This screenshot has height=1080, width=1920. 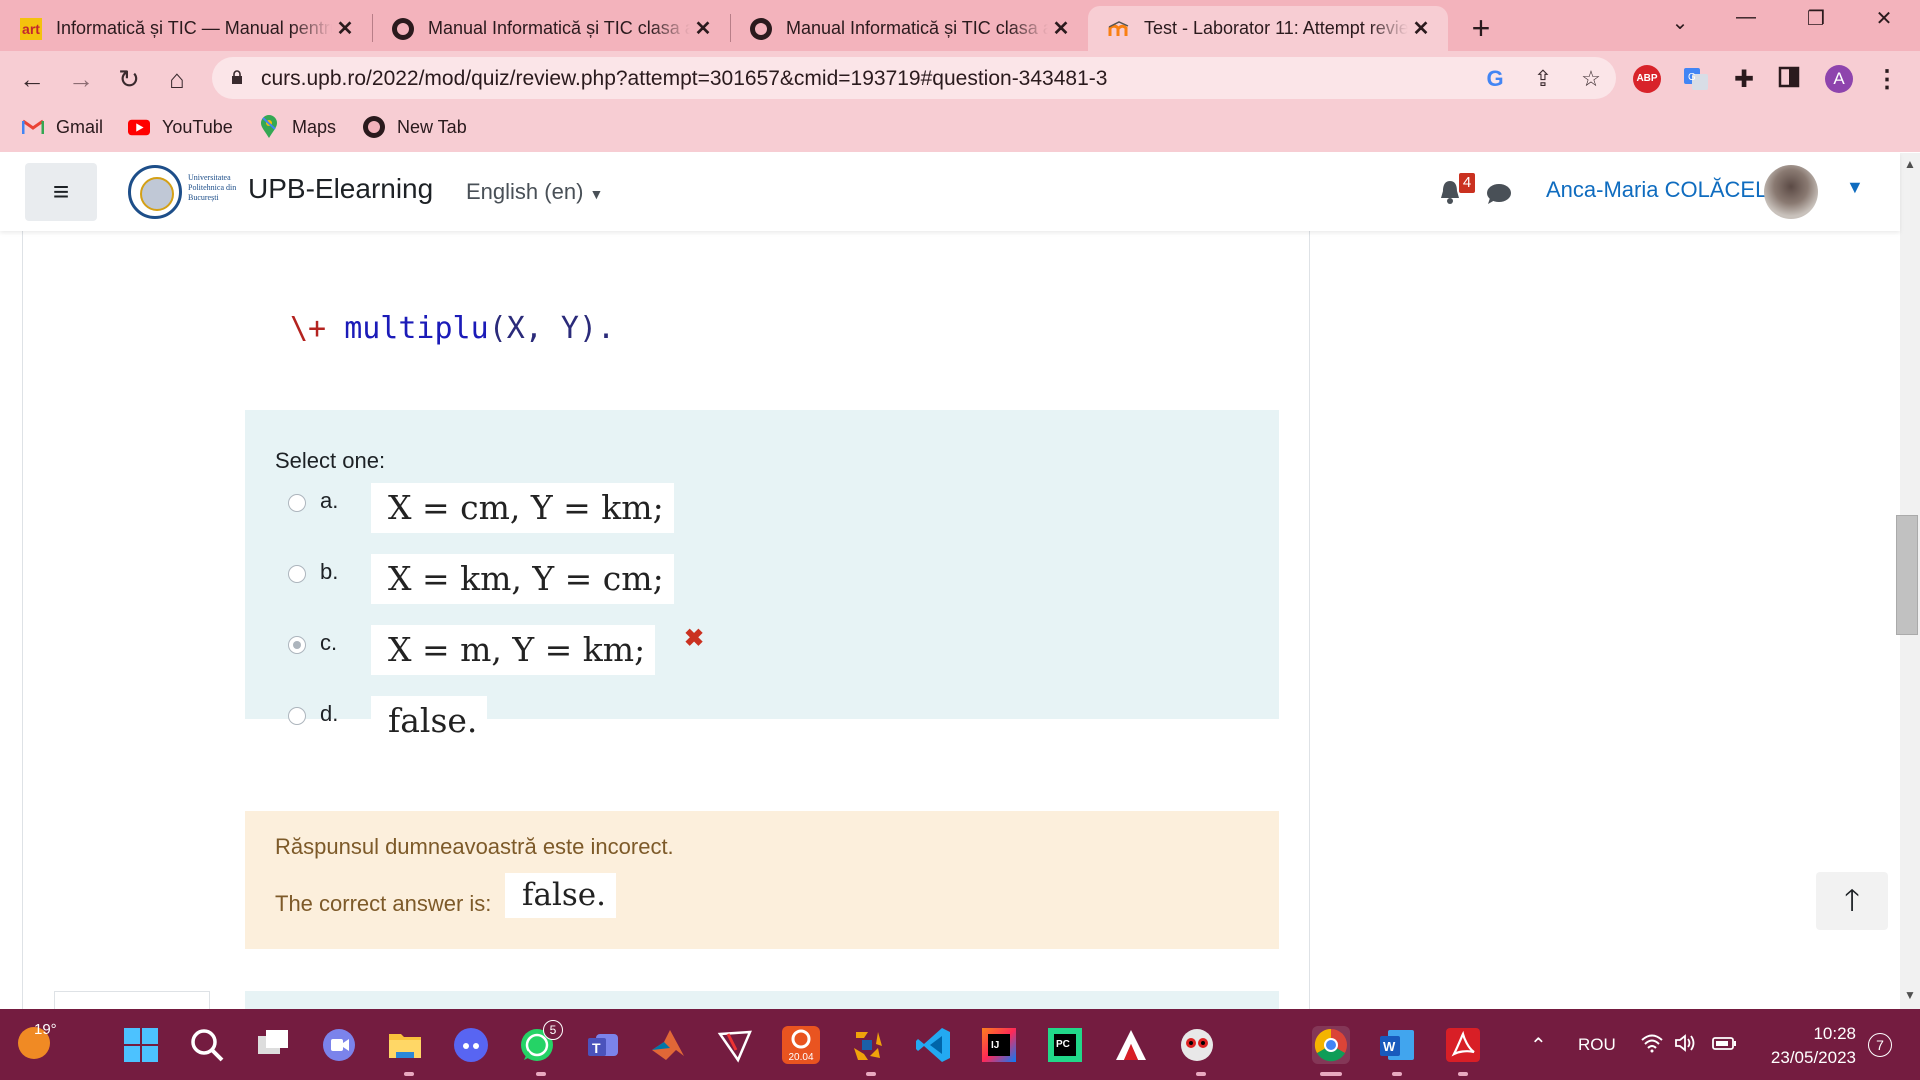 I want to click on running-indicator-active, so click(x=1331, y=1074).